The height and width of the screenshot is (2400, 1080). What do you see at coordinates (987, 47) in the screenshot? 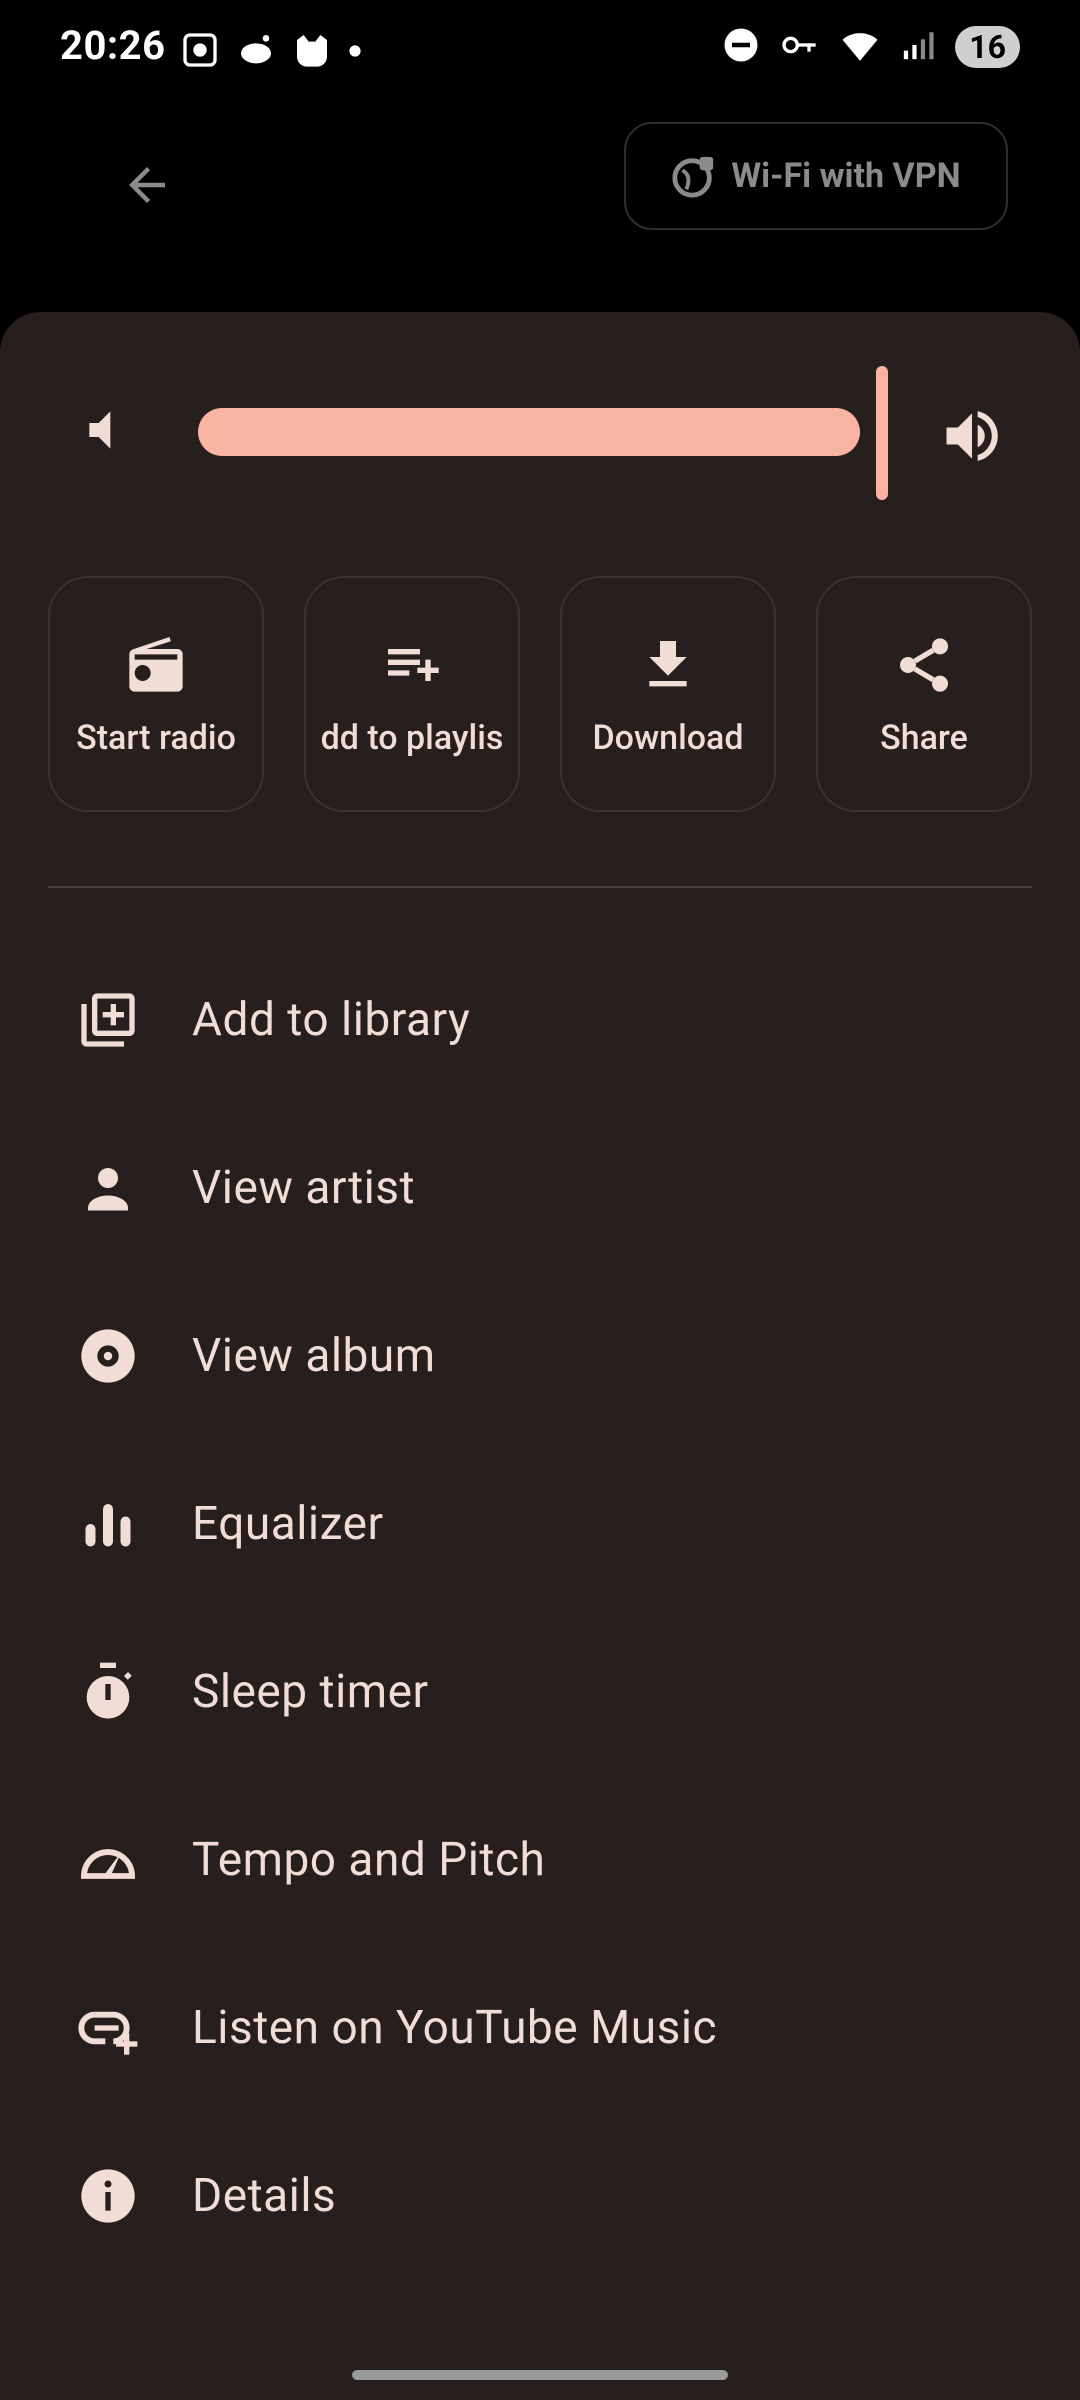
I see `battery-indicator: 16` at bounding box center [987, 47].